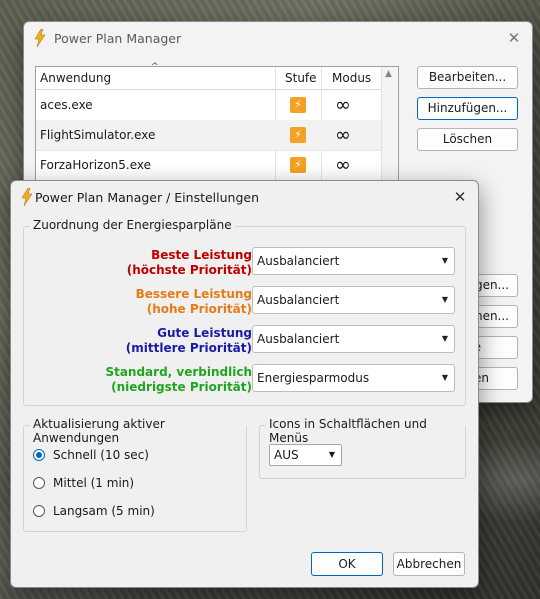  I want to click on plan-label-good: Gute Leistung (mittlere Priorität), so click(143, 341).